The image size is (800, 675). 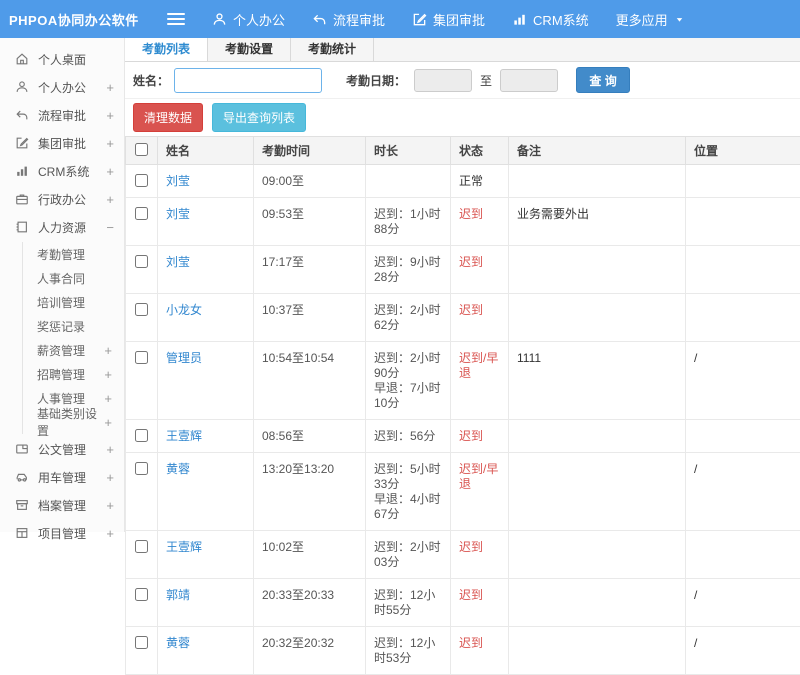 What do you see at coordinates (550, 19) in the screenshot?
I see `topnav-item-crm: CRM系统` at bounding box center [550, 19].